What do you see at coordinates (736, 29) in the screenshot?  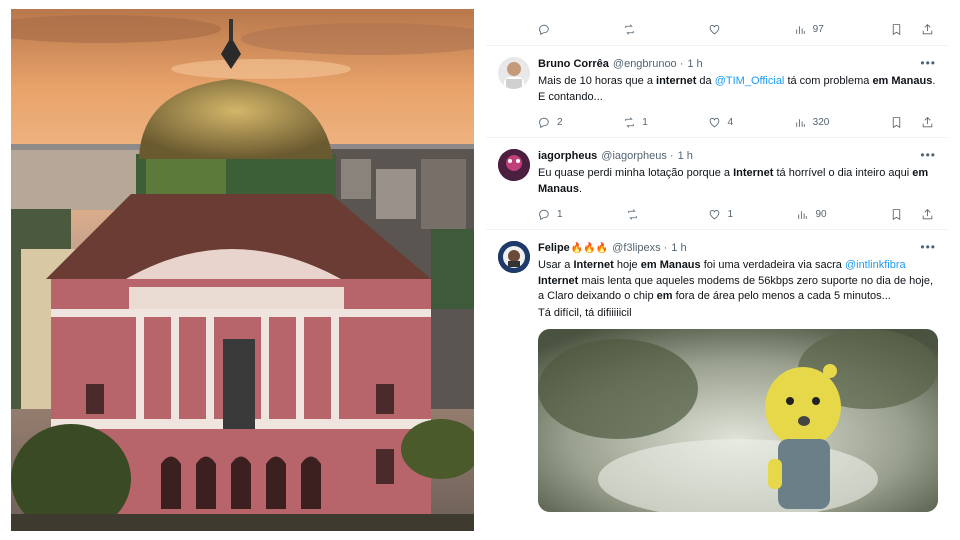 I see `tweet-actions: 97` at bounding box center [736, 29].